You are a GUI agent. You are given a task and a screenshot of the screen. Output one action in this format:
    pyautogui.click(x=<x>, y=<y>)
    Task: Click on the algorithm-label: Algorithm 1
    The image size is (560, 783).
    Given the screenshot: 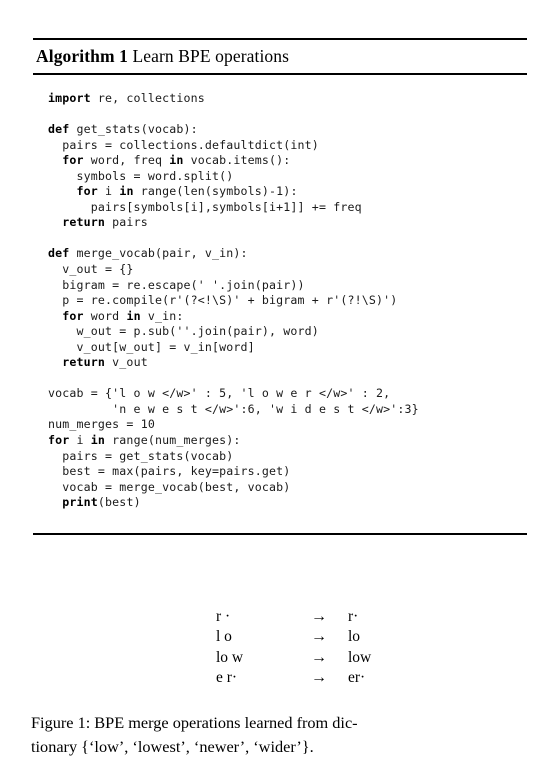 What is the action you would take?
    pyautogui.click(x=82, y=56)
    